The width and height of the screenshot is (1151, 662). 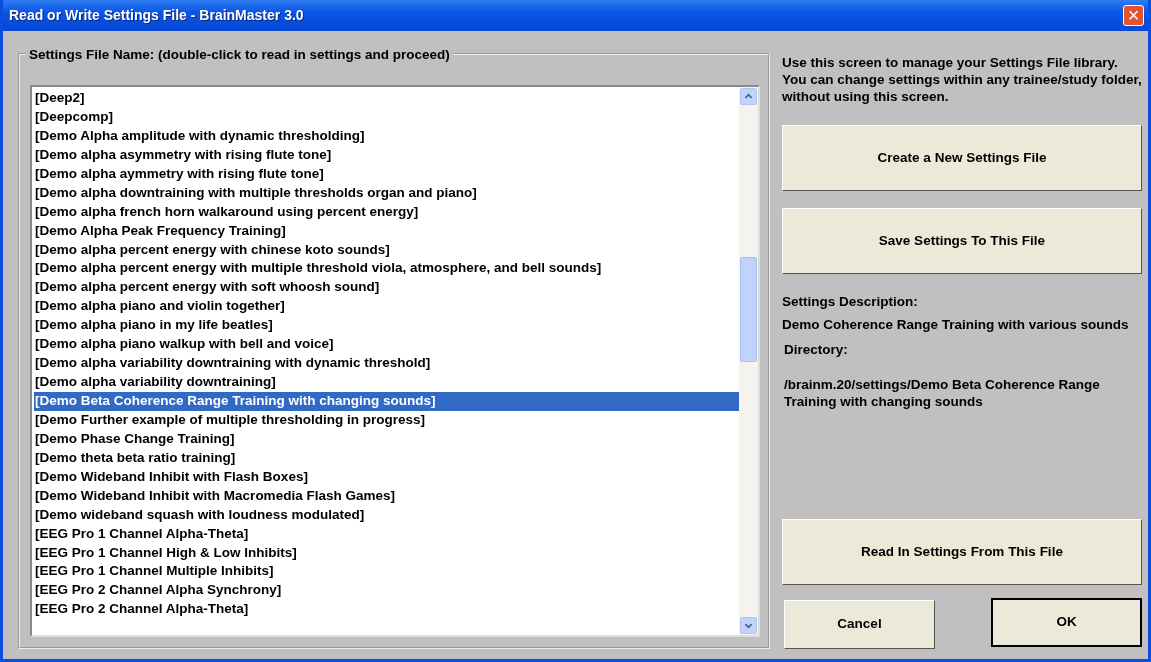 What do you see at coordinates (1066, 622) in the screenshot?
I see `ok-button: OK` at bounding box center [1066, 622].